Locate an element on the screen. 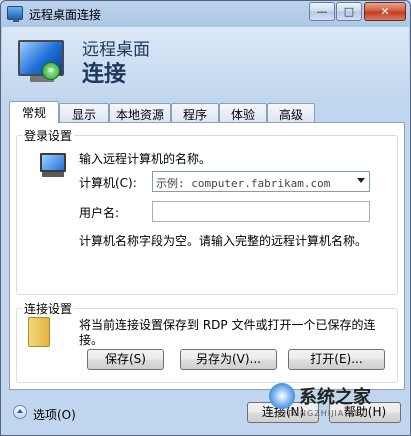 This screenshot has width=411, height=436. computer-label: 计算机(C): is located at coordinates (108, 183).